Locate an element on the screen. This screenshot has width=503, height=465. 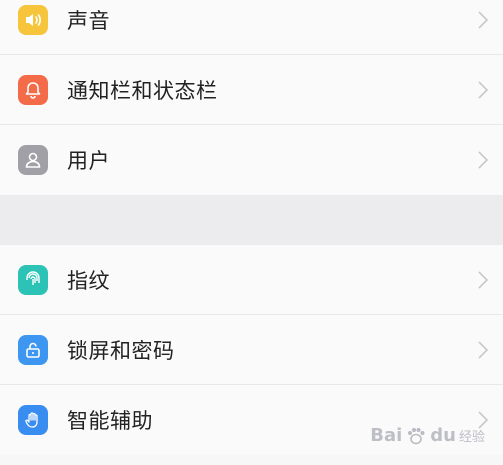
paw-icon is located at coordinates (416, 435).